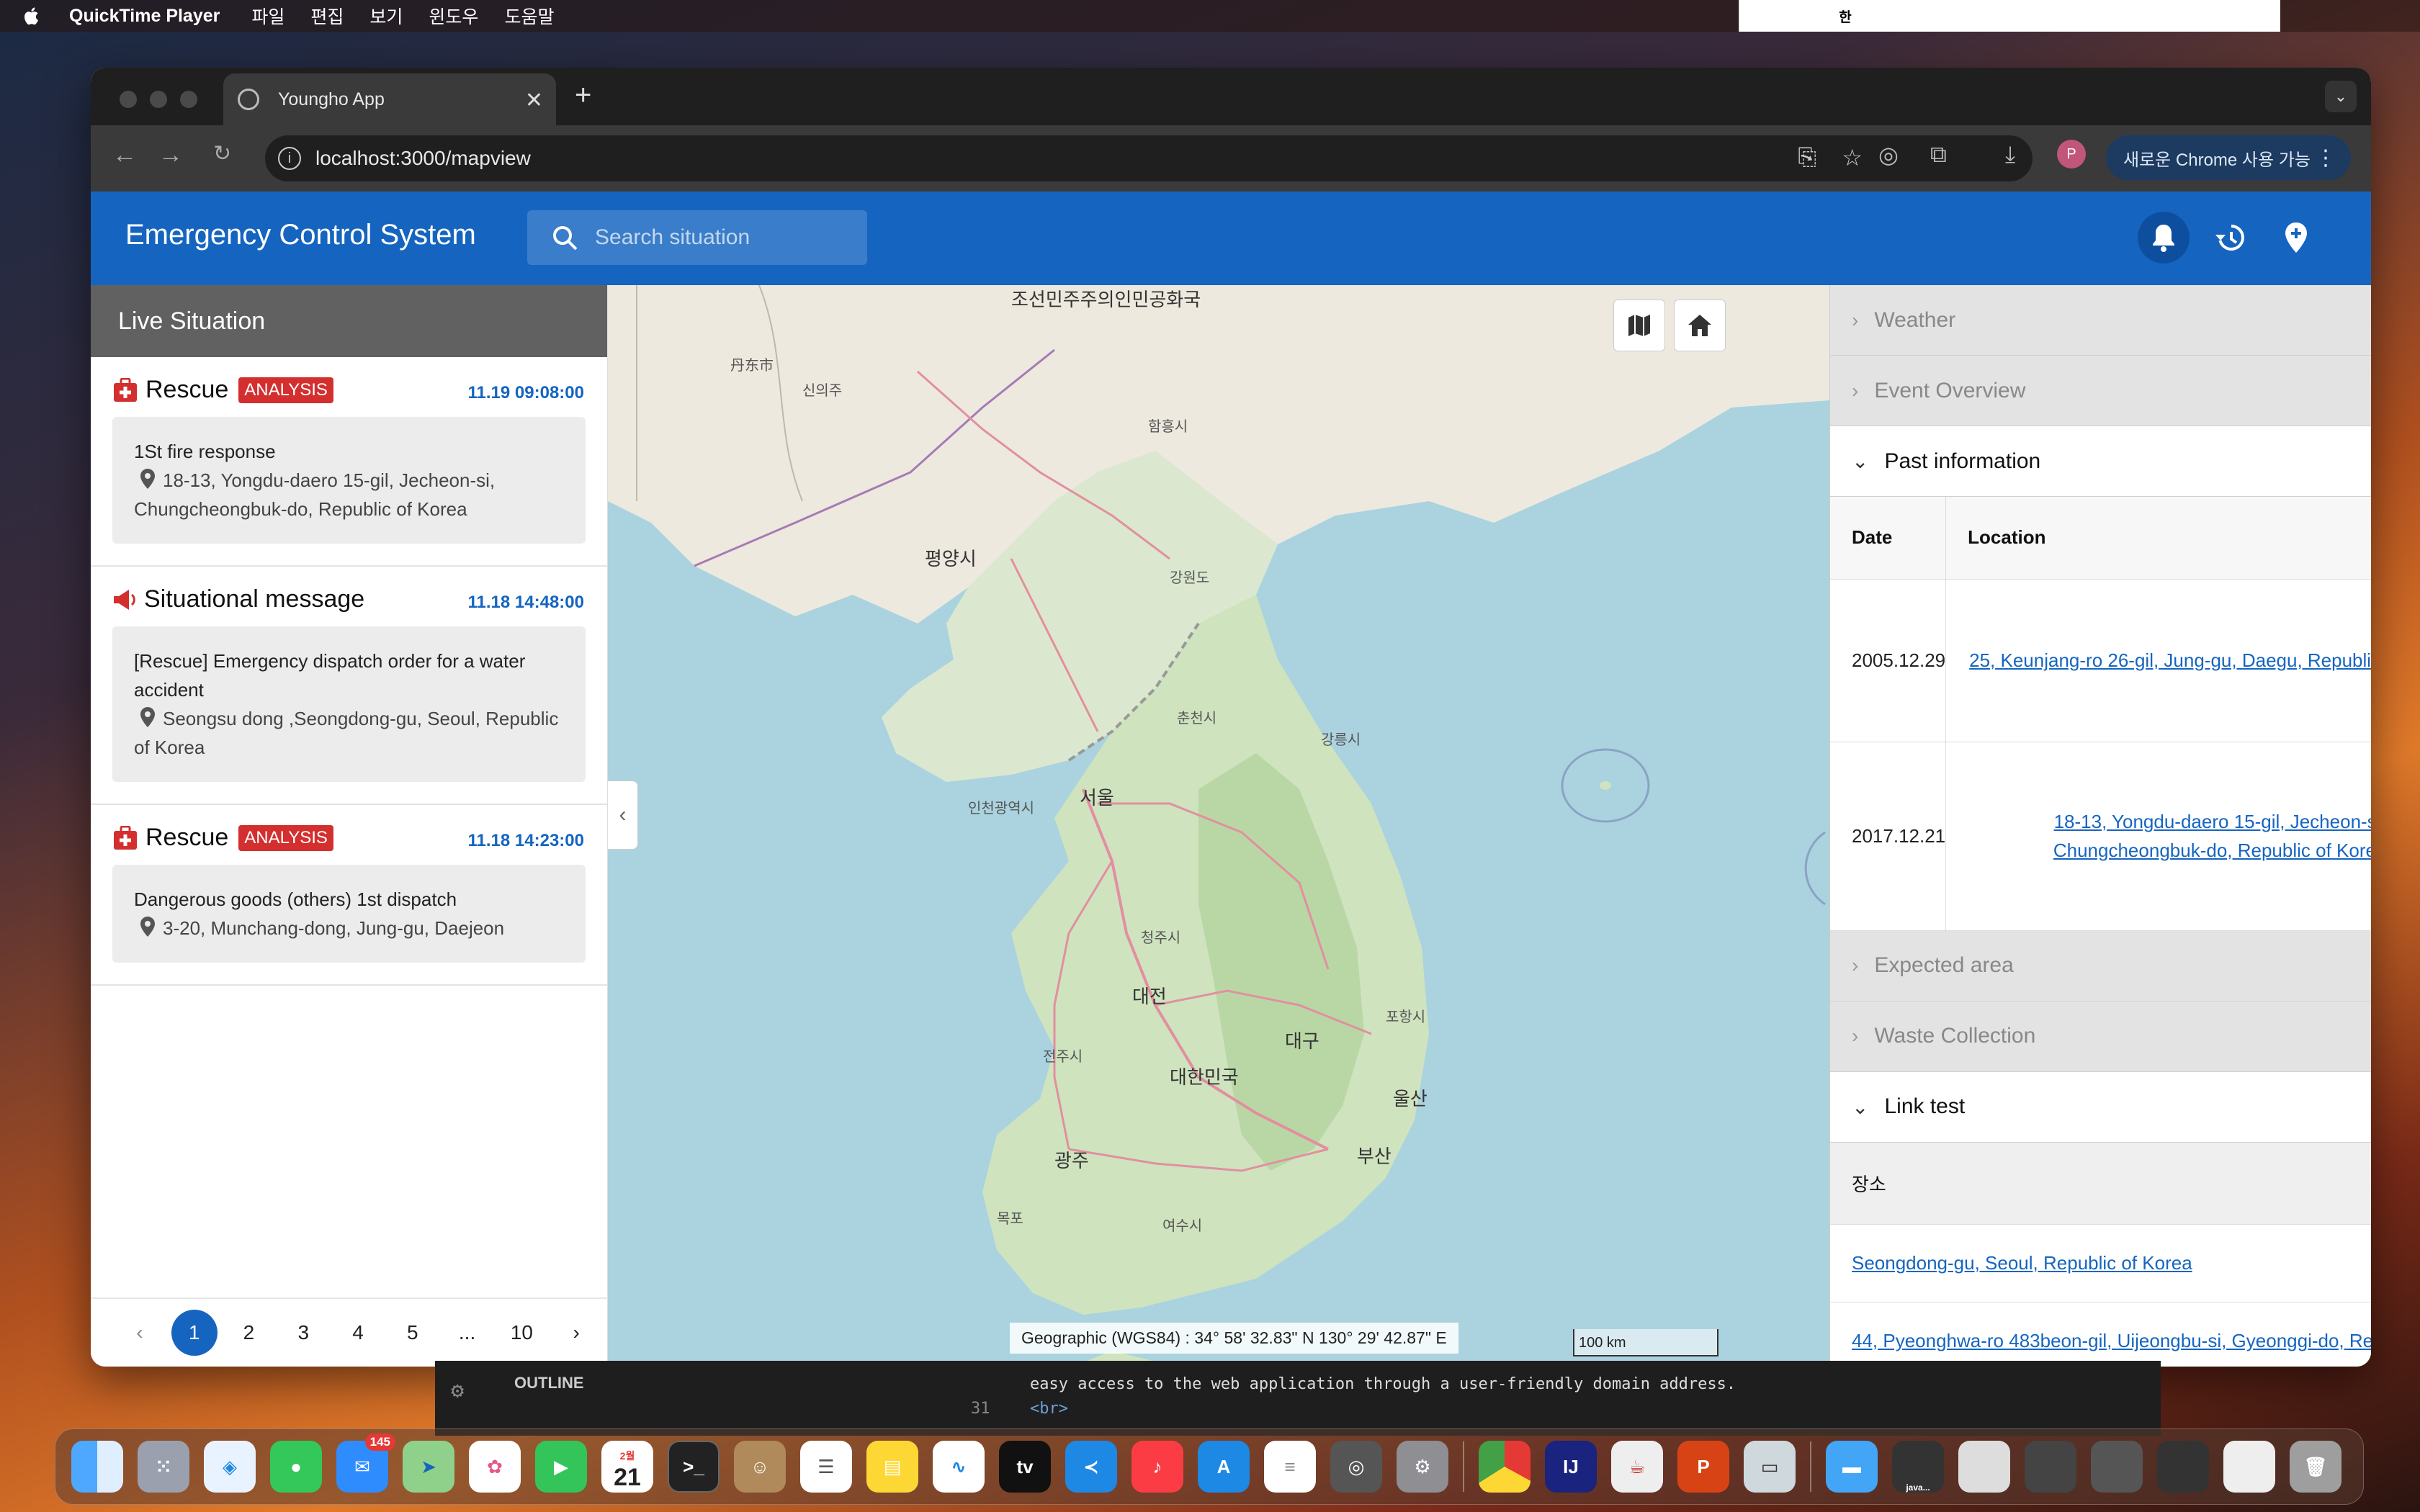 Image resolution: width=2420 pixels, height=1512 pixels. I want to click on history-button, so click(2230, 238).